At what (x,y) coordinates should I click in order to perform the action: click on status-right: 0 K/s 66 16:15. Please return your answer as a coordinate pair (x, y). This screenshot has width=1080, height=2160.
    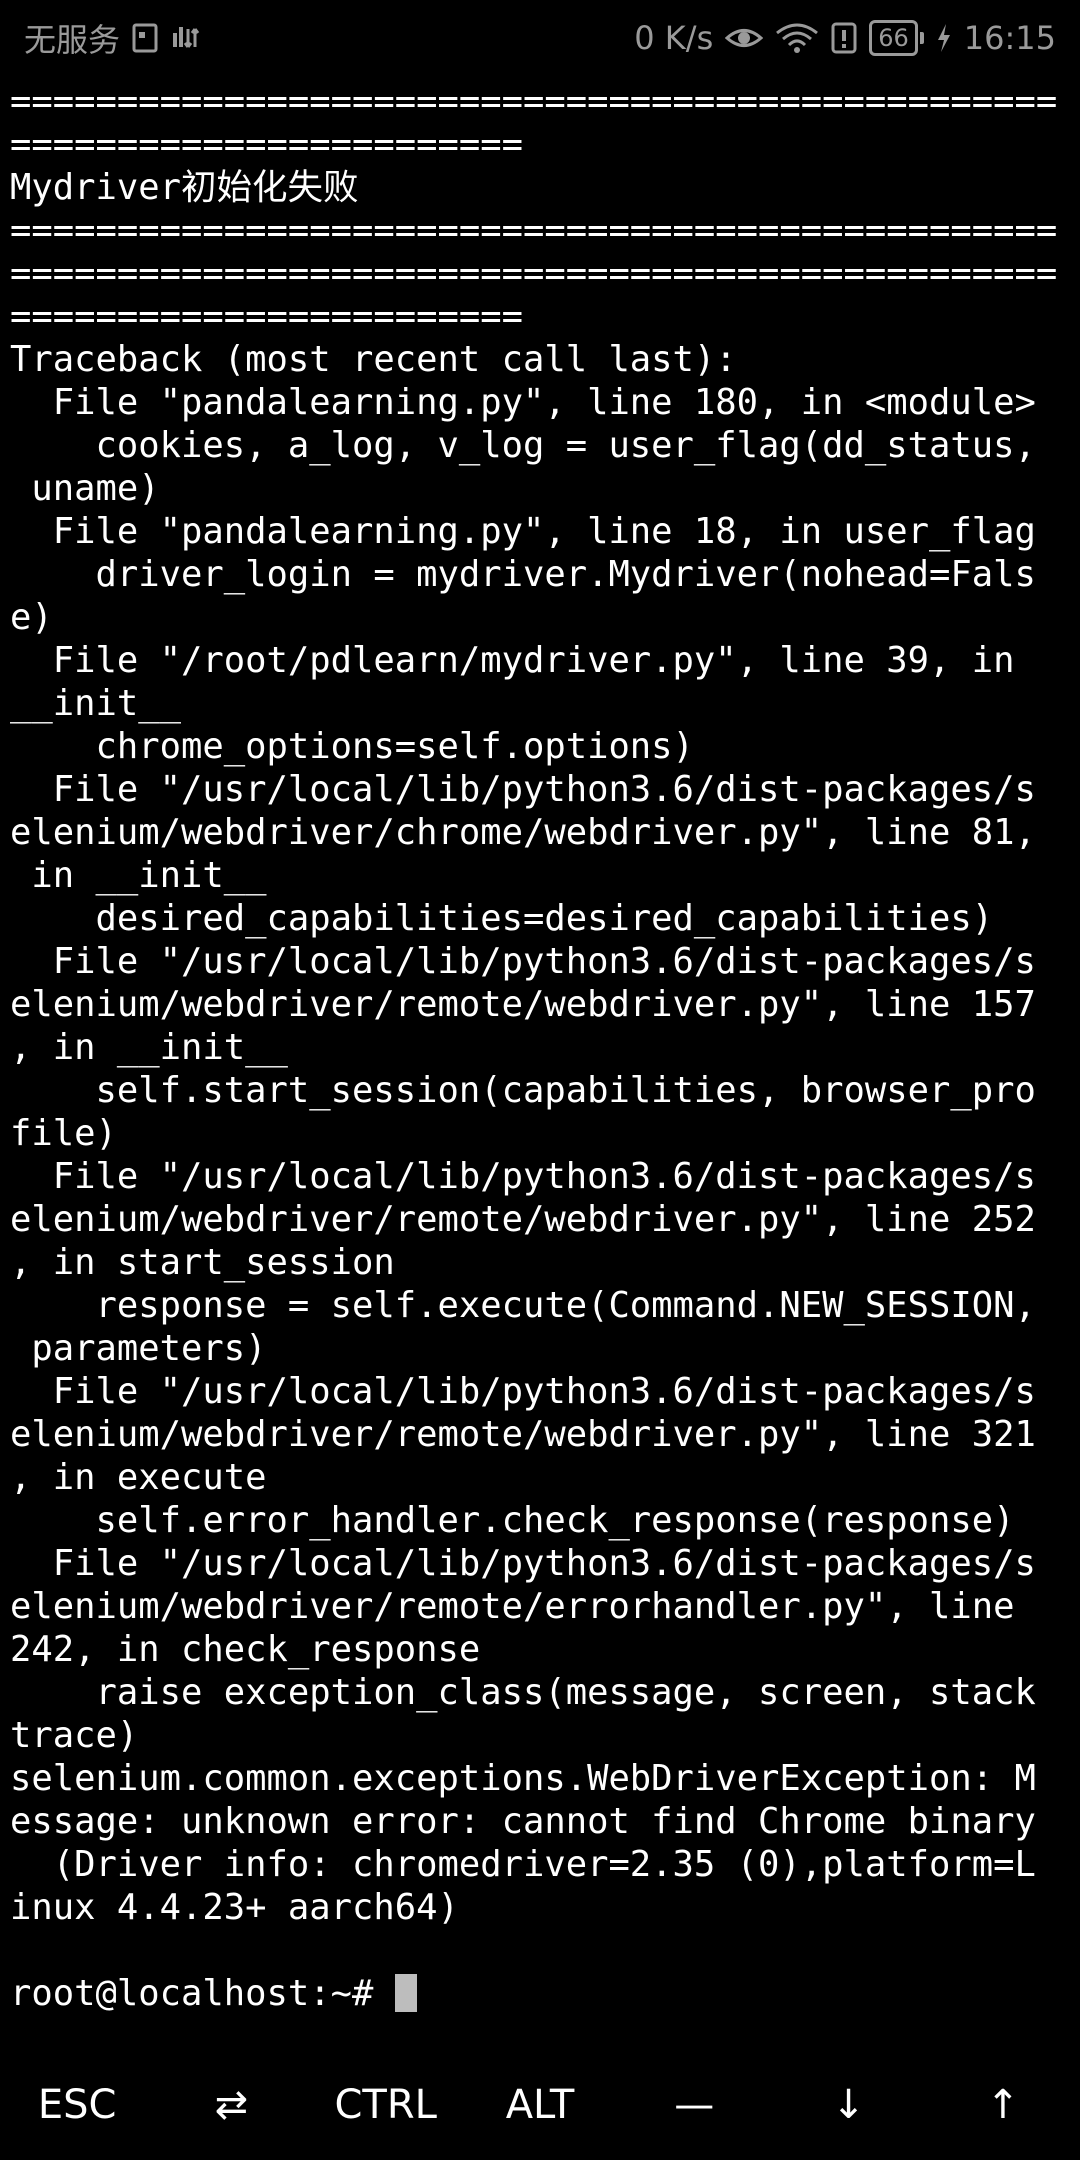
    Looking at the image, I should click on (845, 38).